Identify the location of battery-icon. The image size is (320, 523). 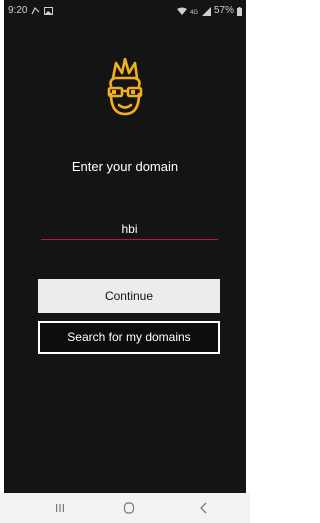
(239, 11).